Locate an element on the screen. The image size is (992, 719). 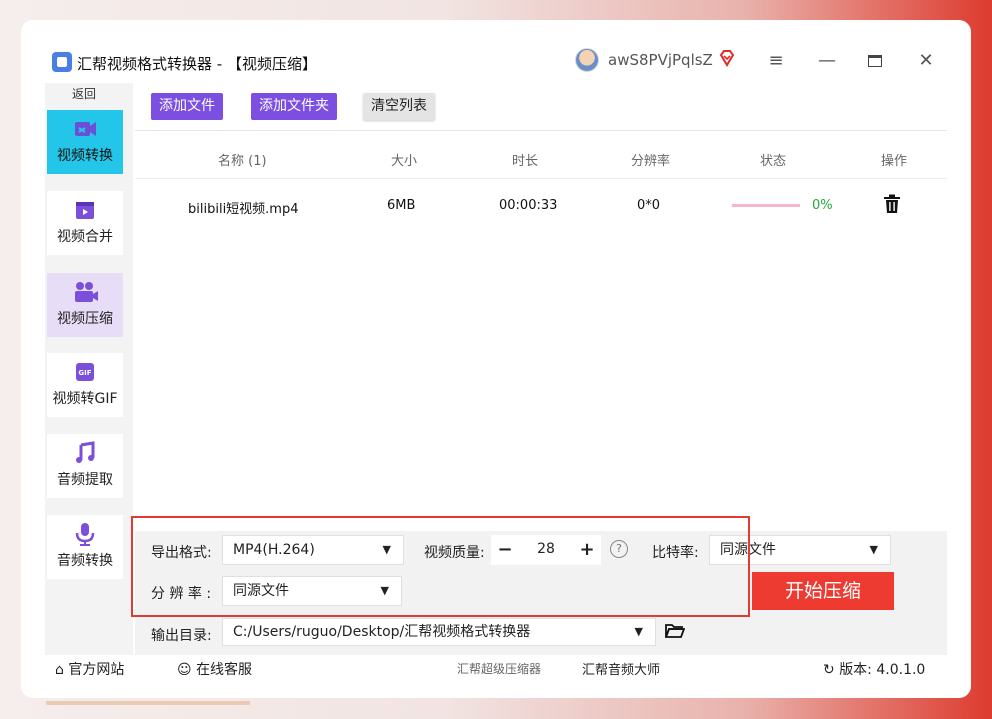
sidebar-item-label: 音频提取 is located at coordinates (85, 480).